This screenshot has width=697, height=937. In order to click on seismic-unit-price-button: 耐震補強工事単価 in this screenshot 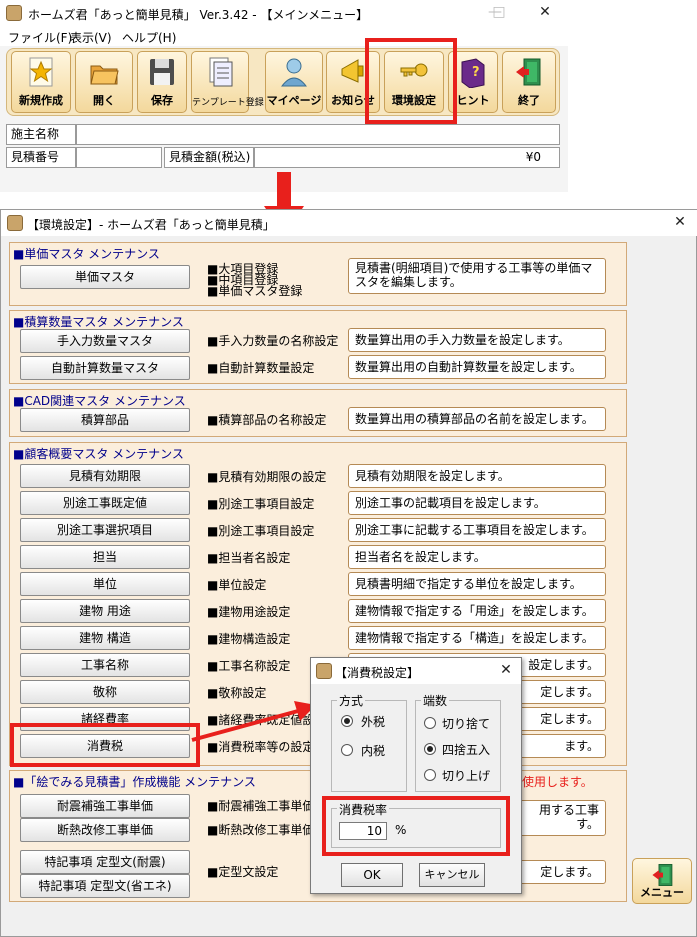, I will do `click(105, 806)`.